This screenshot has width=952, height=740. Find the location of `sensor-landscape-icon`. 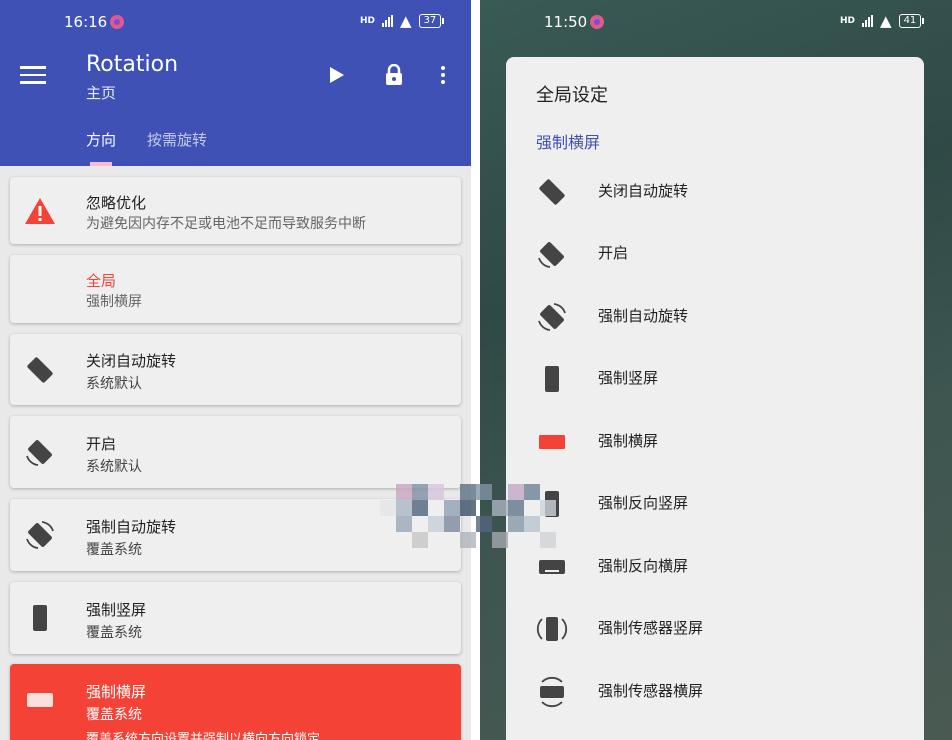

sensor-landscape-icon is located at coordinates (552, 692).